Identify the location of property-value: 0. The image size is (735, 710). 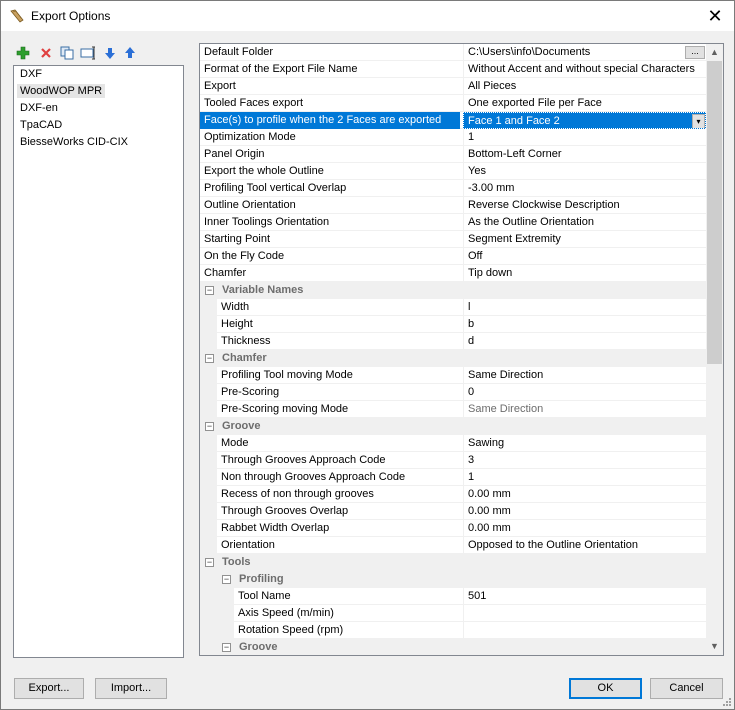
(584, 392).